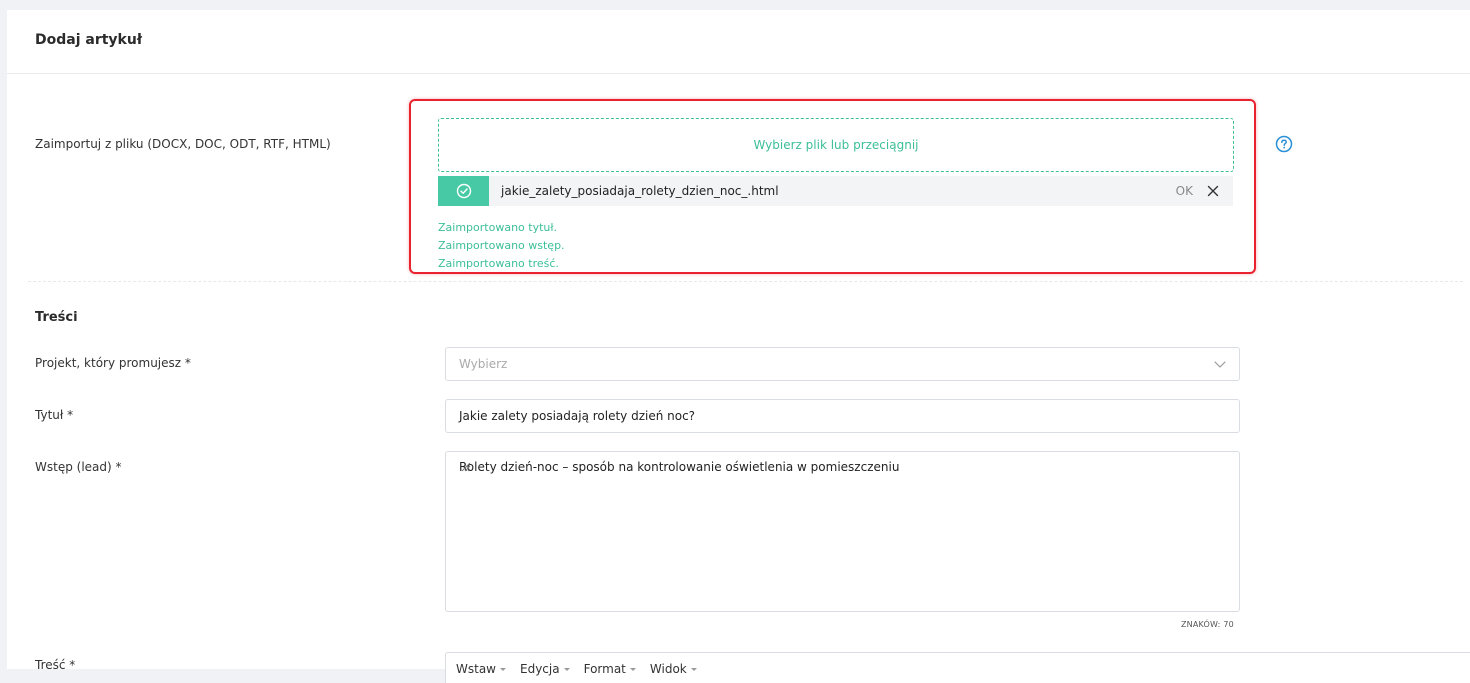 Image resolution: width=1470 pixels, height=683 pixels. I want to click on title-label: Tytuł *, so click(54, 415).